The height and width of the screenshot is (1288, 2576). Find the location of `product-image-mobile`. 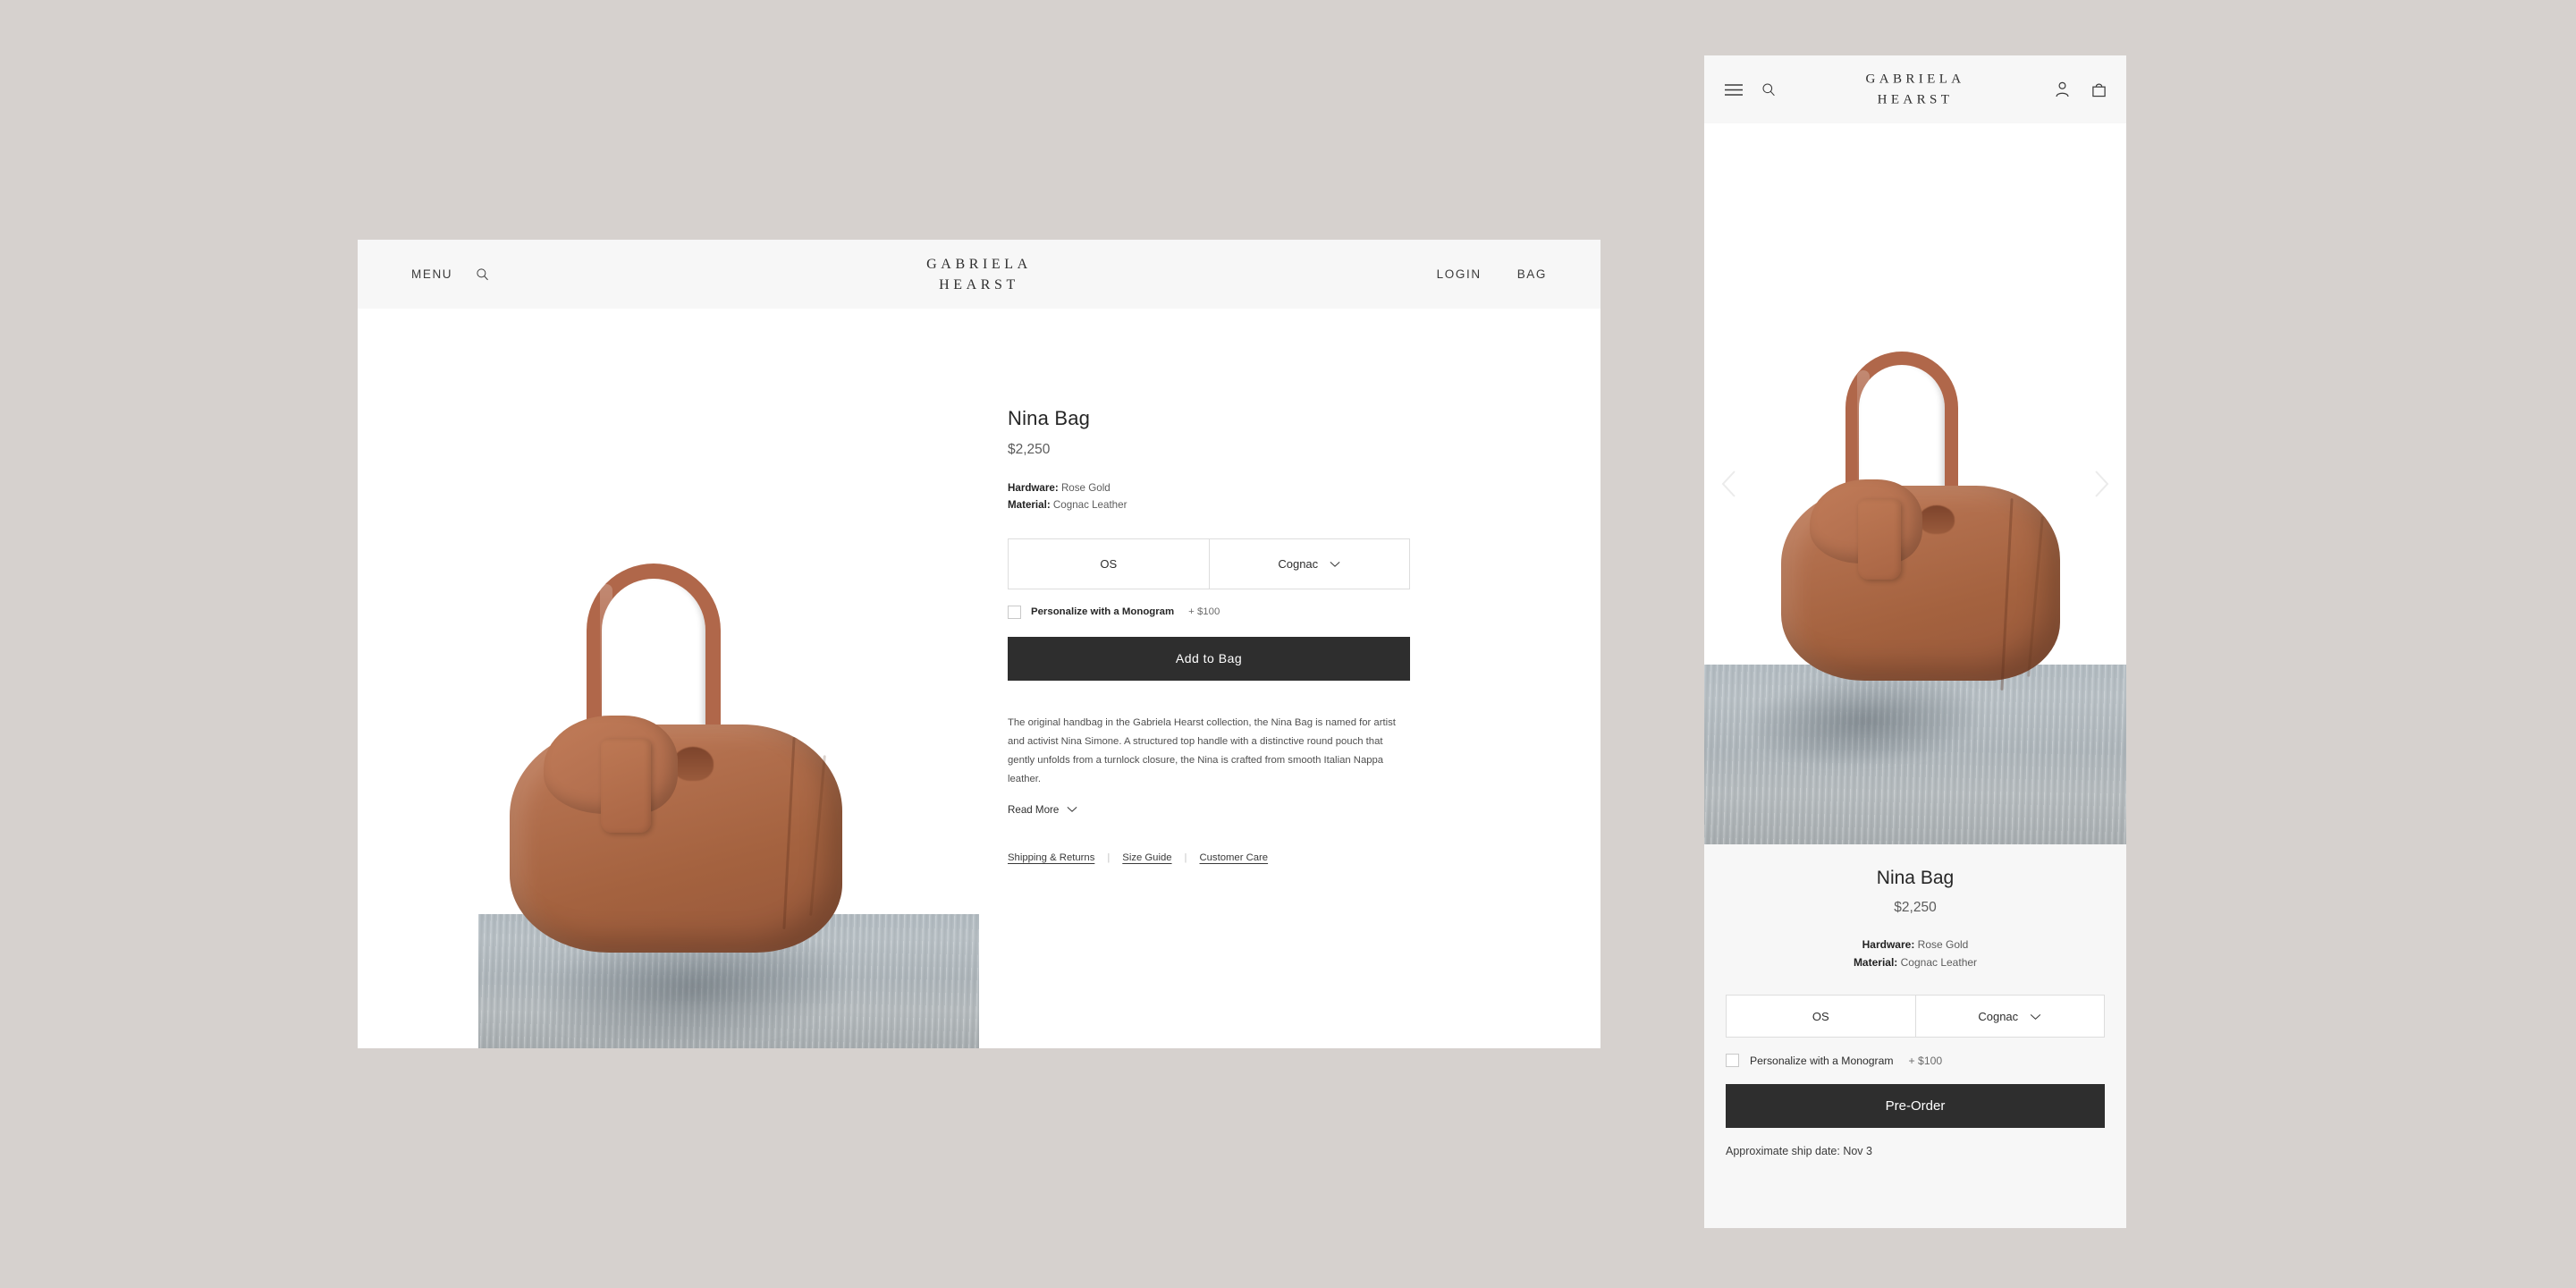

product-image-mobile is located at coordinates (1915, 483).